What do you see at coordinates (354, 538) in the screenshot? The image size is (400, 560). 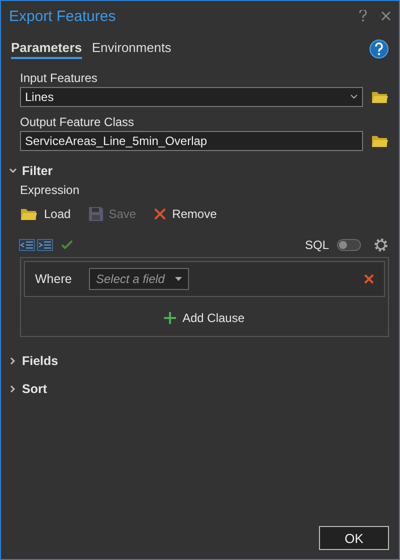 I see `ok-button: OK` at bounding box center [354, 538].